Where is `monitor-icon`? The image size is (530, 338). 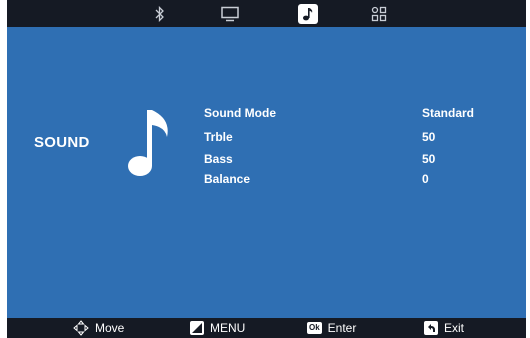
monitor-icon is located at coordinates (230, 13).